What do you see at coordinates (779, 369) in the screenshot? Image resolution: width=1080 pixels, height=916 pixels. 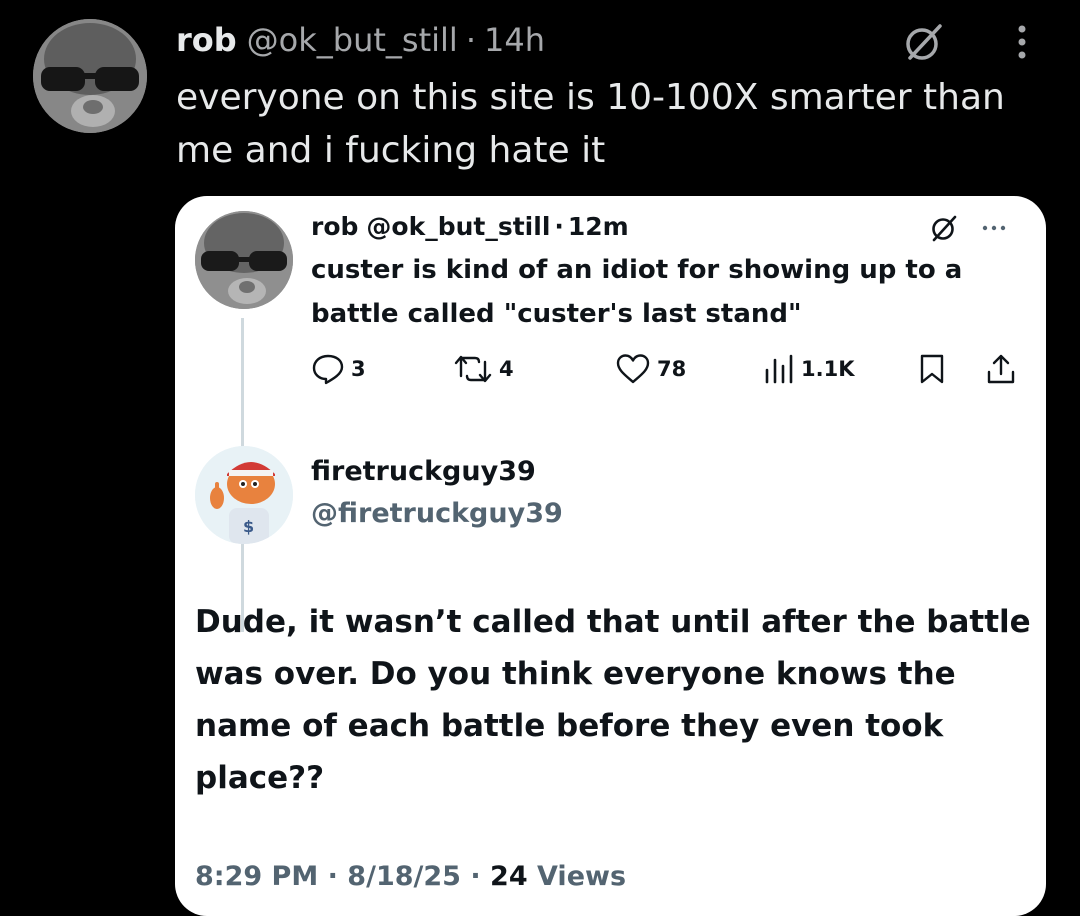 I see `views-bar-icon` at bounding box center [779, 369].